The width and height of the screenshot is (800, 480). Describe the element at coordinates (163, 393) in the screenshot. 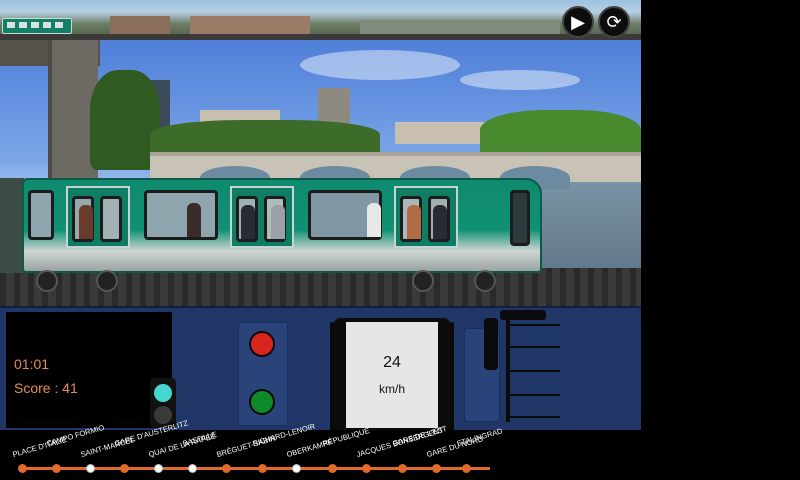

I see `signal-cyan-light` at that location.